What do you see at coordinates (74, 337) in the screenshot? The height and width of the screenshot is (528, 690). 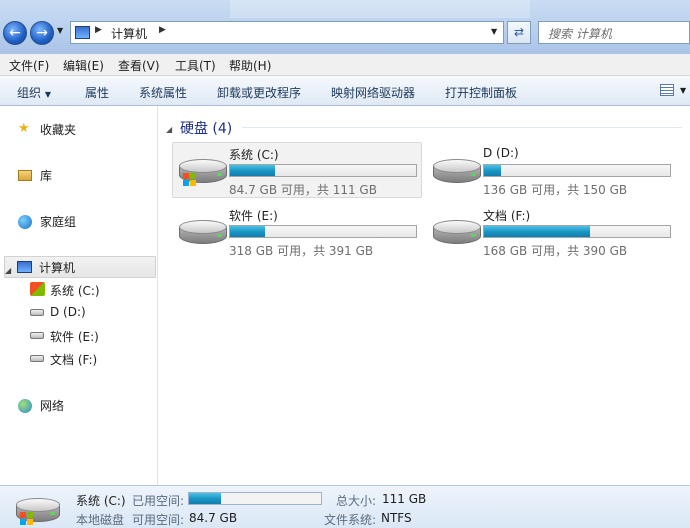 I see `nav-drive-label: 软件 (E:)` at bounding box center [74, 337].